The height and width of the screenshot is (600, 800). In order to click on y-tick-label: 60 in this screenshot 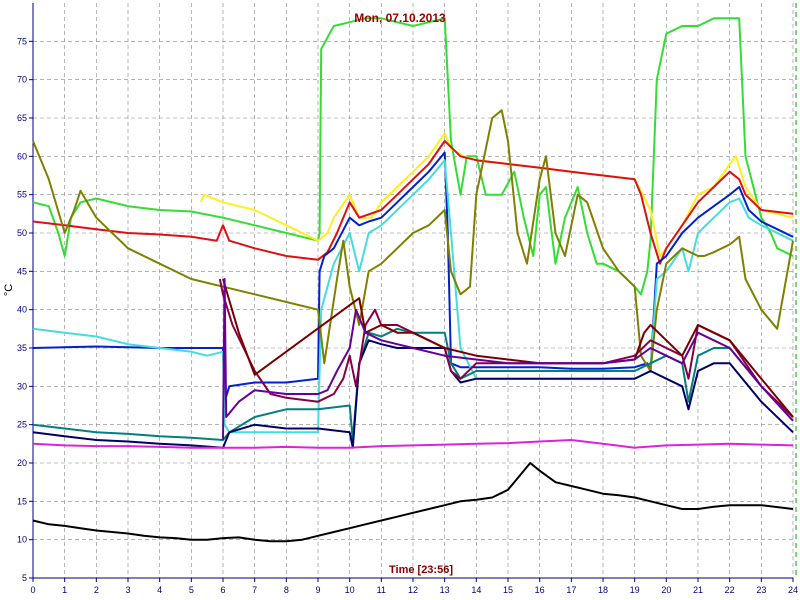, I will do `click(22, 156)`.